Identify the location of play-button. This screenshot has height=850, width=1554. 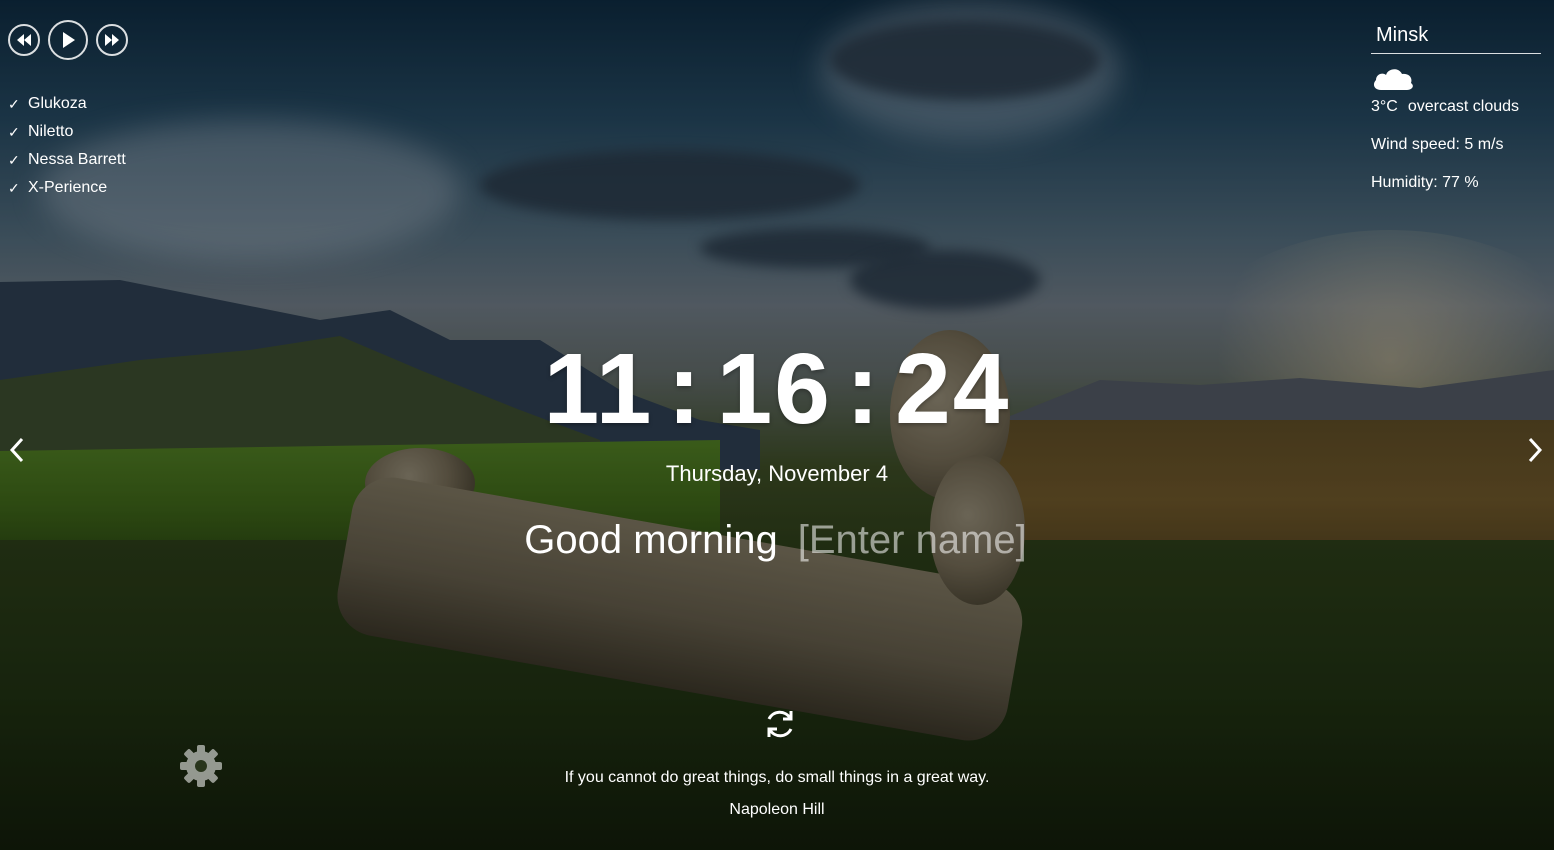
(68, 40).